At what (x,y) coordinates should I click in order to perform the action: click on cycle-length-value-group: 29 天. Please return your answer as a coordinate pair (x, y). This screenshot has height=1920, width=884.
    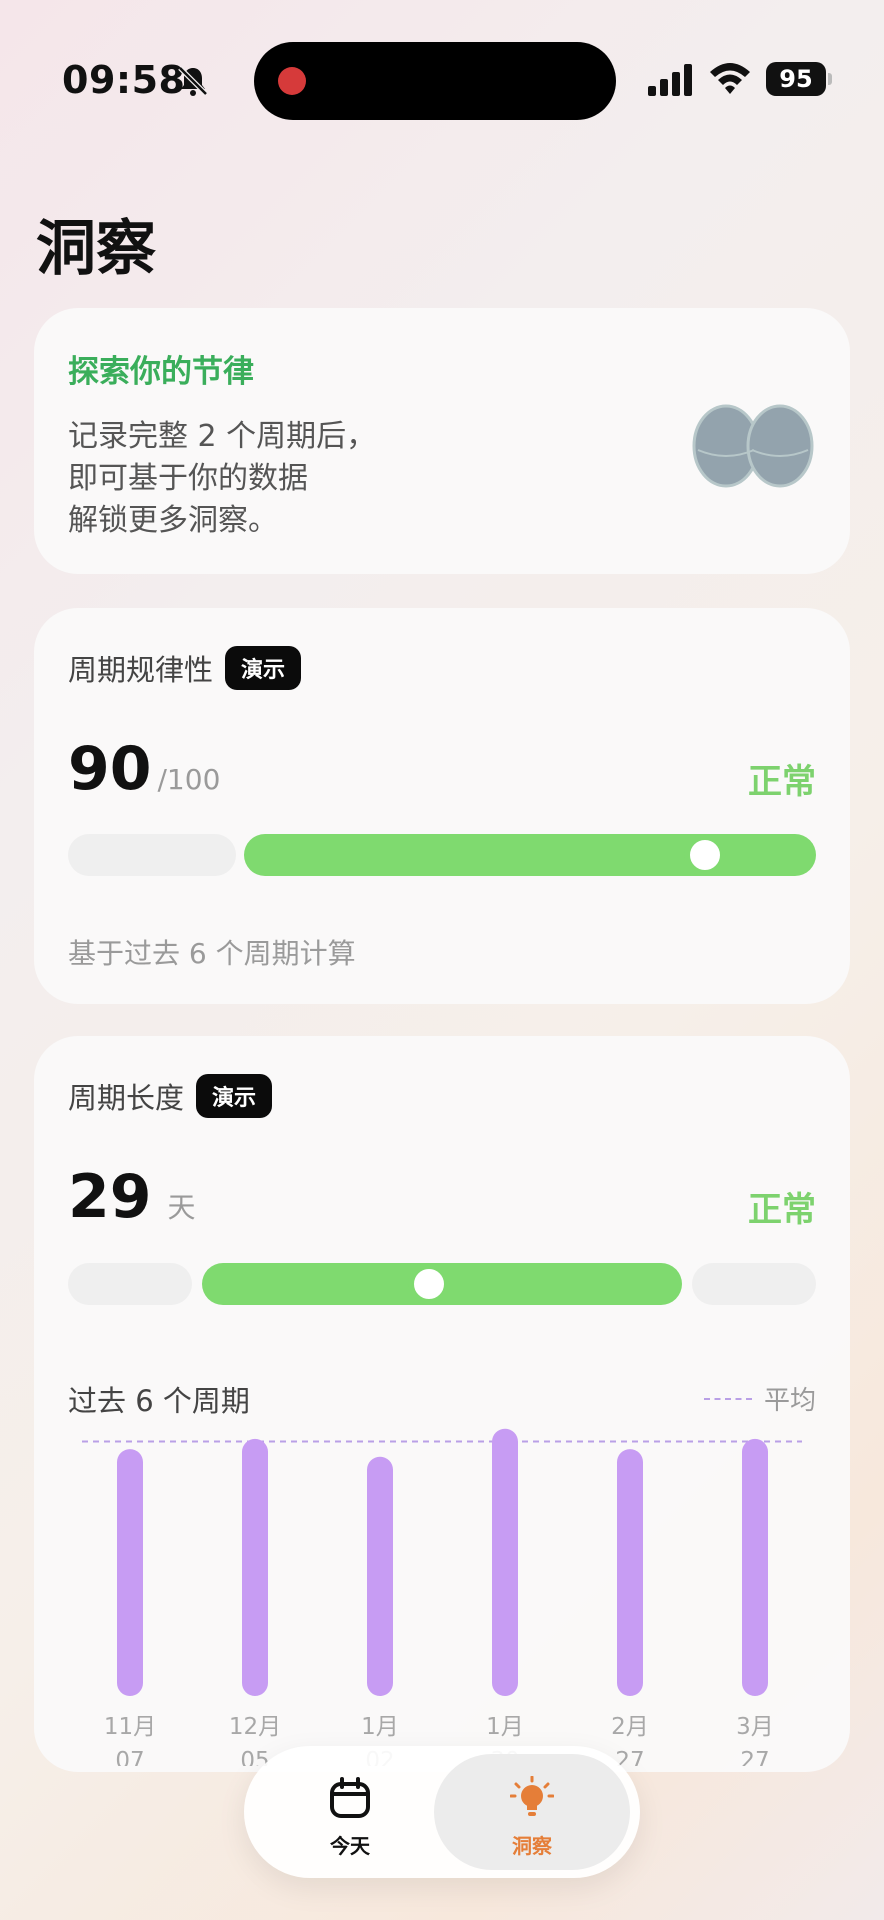
    Looking at the image, I should click on (132, 1197).